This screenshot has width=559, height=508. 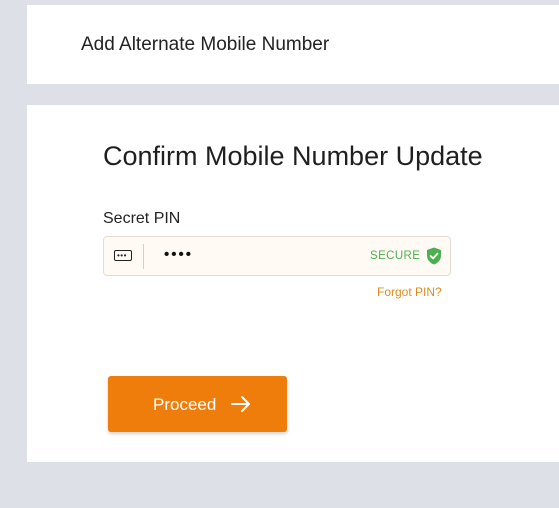 I want to click on header-card: Add Alternate Mobile Number, so click(x=293, y=44).